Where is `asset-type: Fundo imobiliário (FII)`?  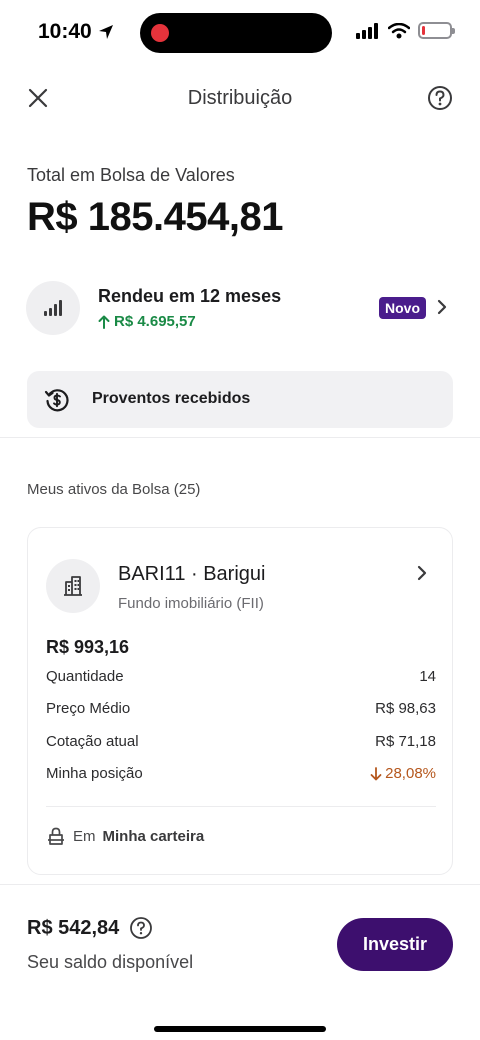 asset-type: Fundo imobiliário (FII) is located at coordinates (191, 603).